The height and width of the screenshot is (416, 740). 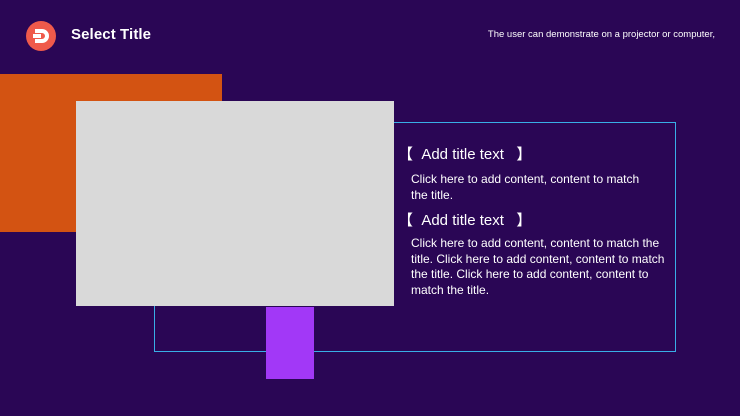 I want to click on purple-decor-block, so click(x=290, y=343).